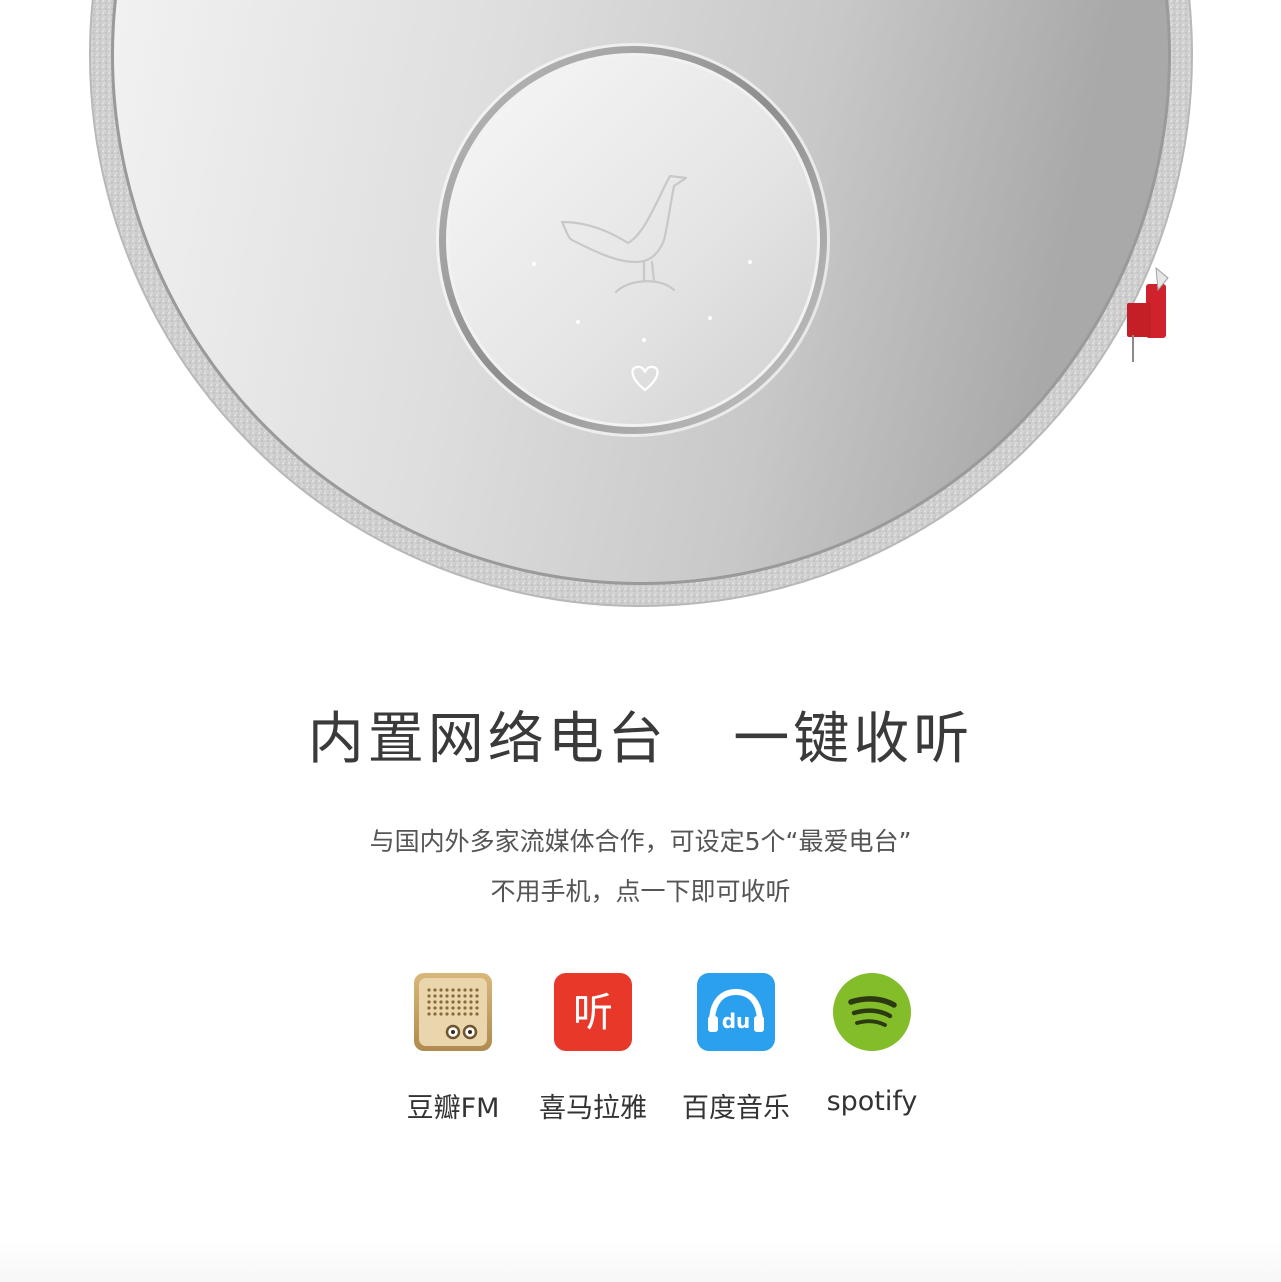 The width and height of the screenshot is (1281, 1282). I want to click on headline: 内置网络电台 一键收听, so click(640, 739).